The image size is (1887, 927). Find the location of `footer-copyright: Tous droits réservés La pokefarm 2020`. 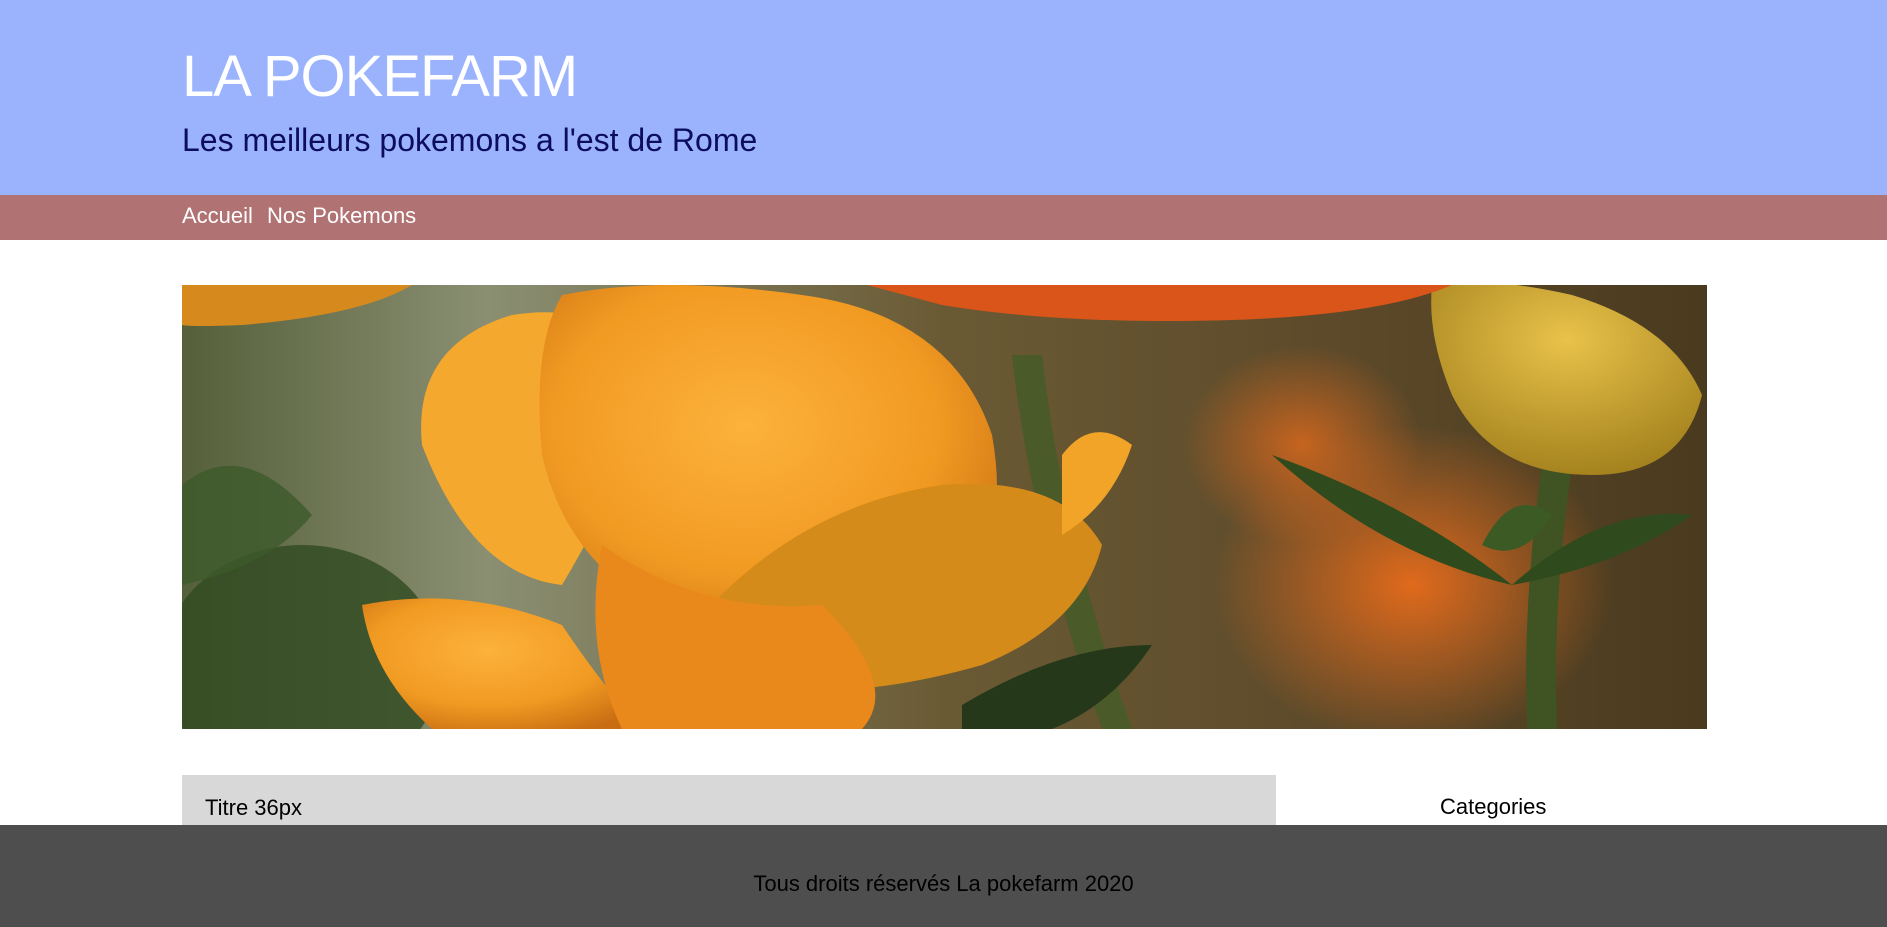

footer-copyright: Tous droits réservés La pokefarm 2020 is located at coordinates (943, 883).